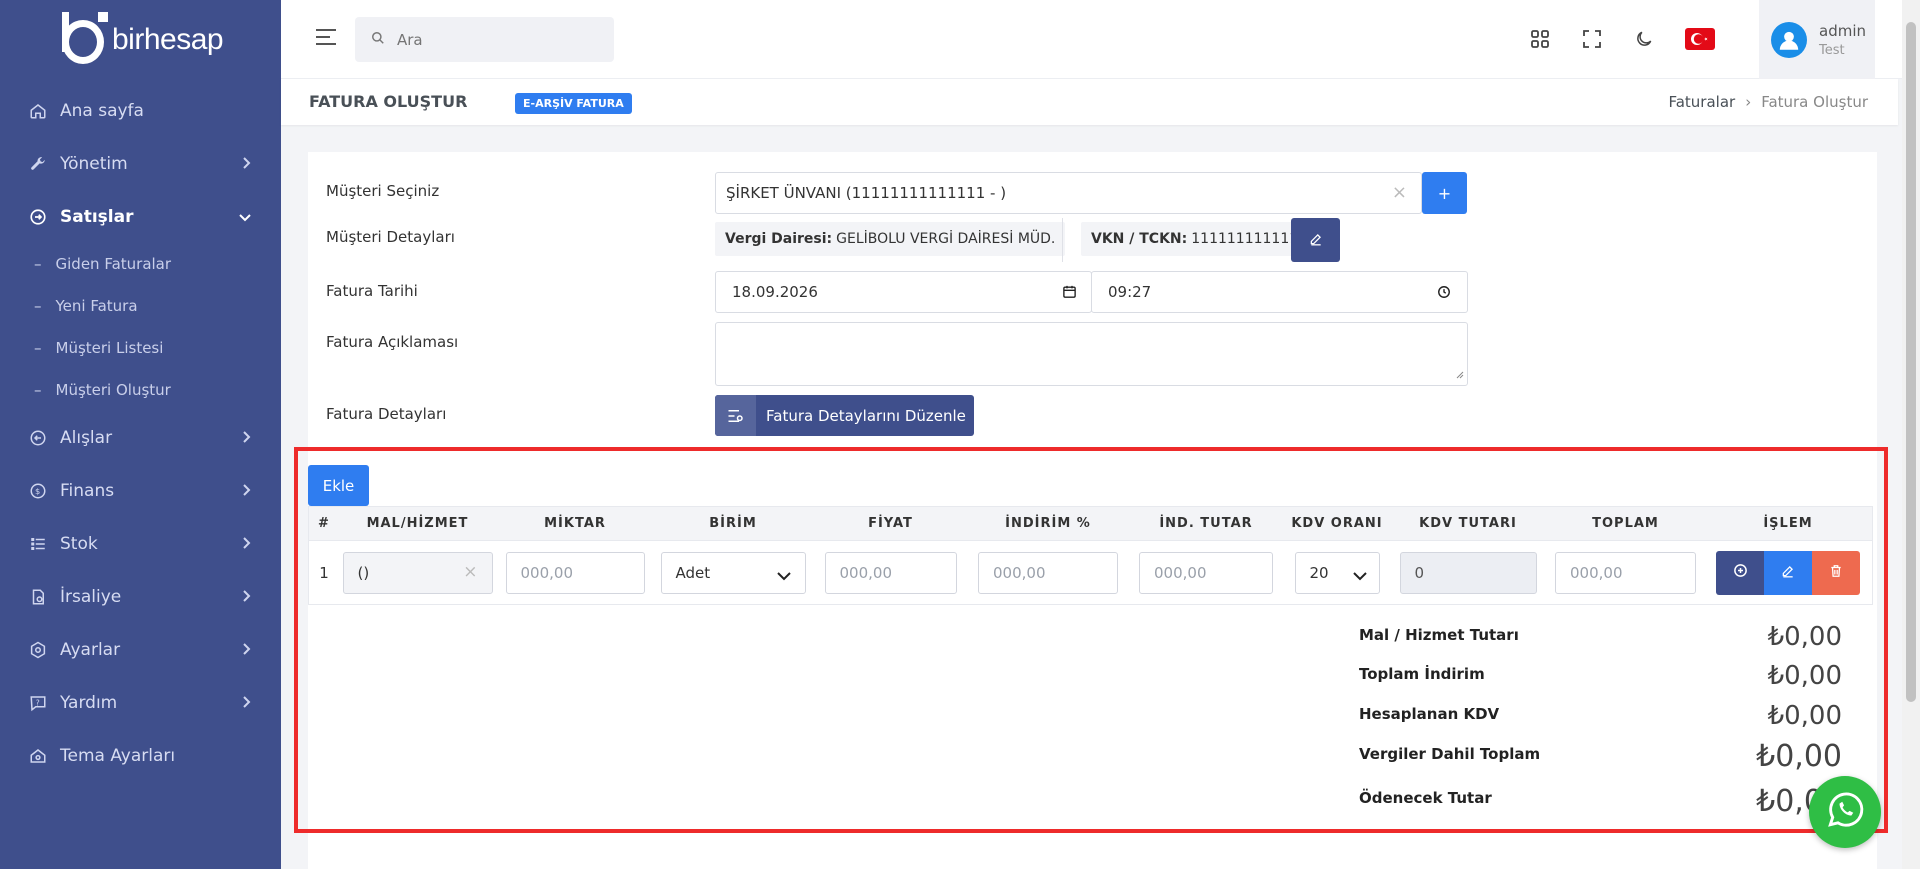  What do you see at coordinates (1700, 39) in the screenshot?
I see `turkey-flag-icon` at bounding box center [1700, 39].